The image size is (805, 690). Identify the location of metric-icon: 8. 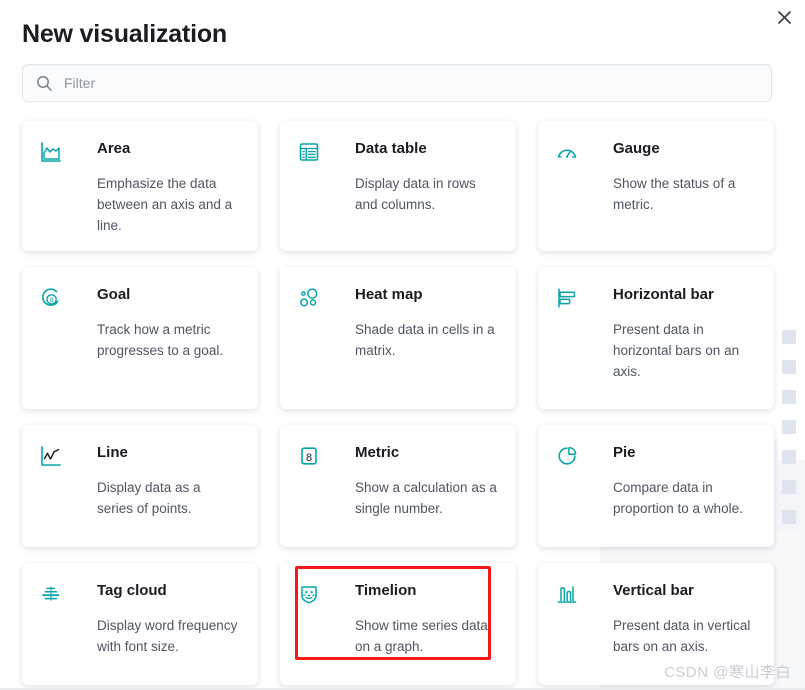
(311, 456).